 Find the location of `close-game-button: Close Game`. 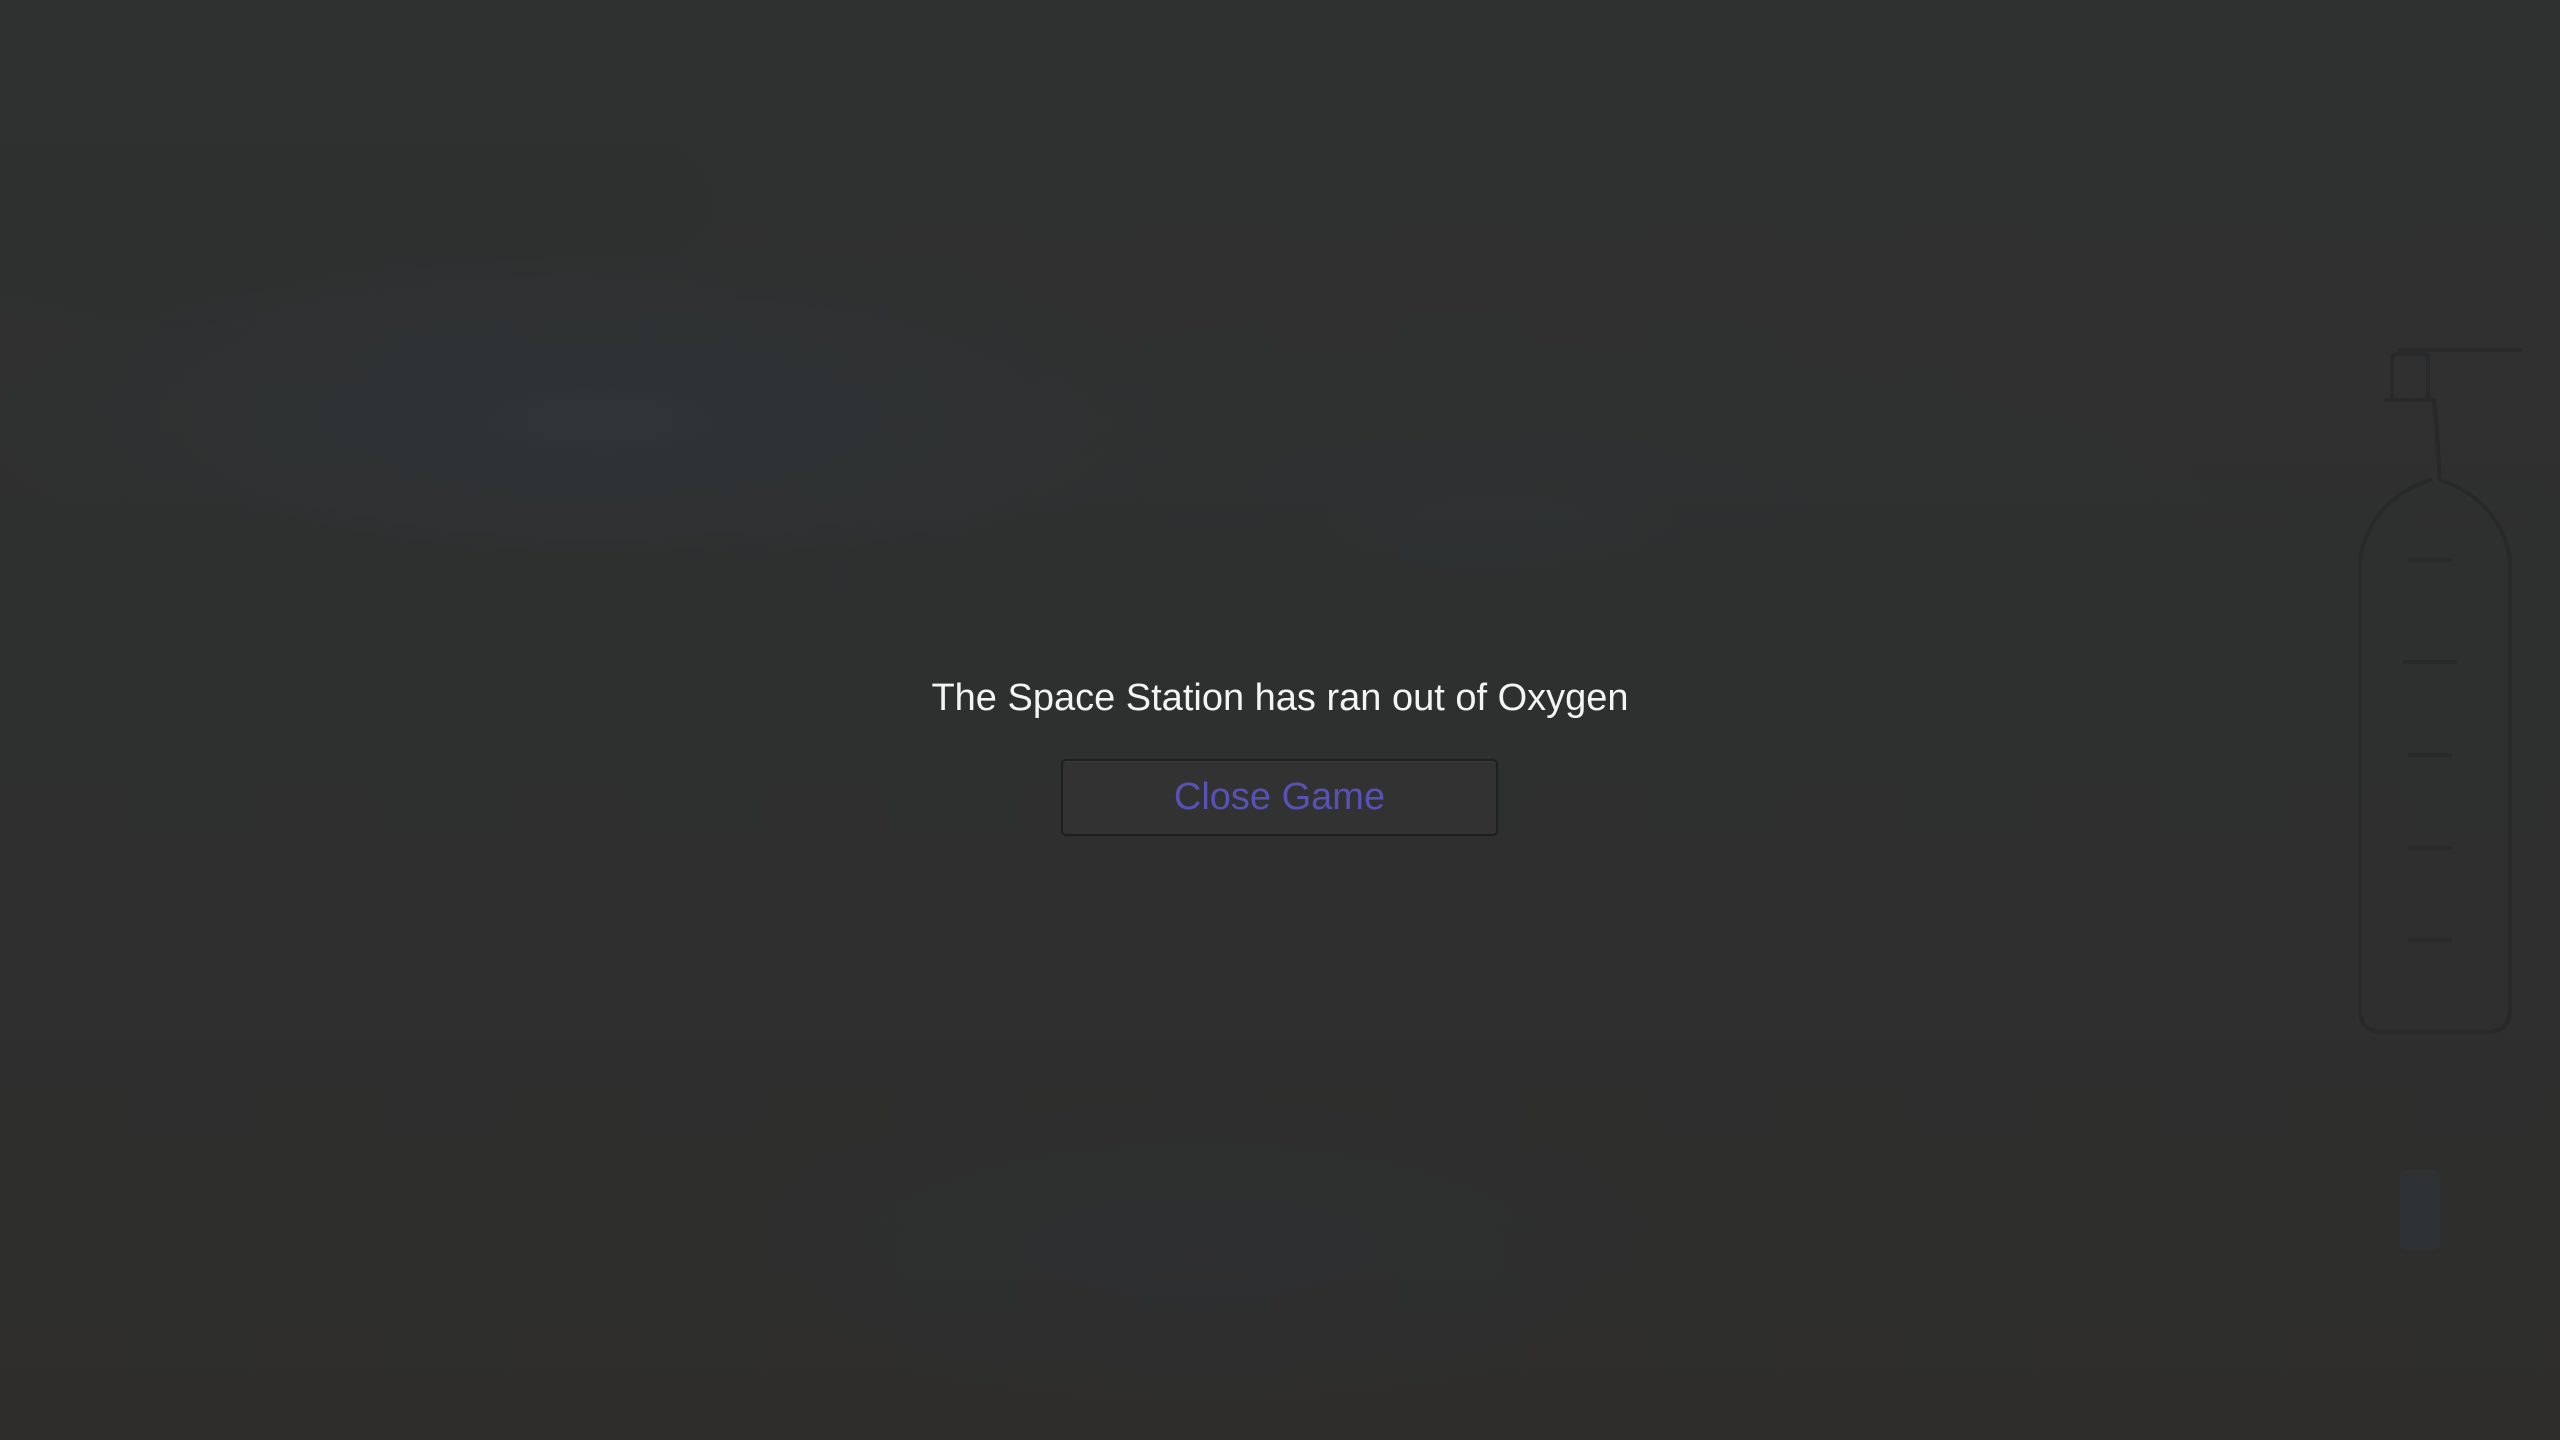

close-game-button: Close Game is located at coordinates (1279, 797).